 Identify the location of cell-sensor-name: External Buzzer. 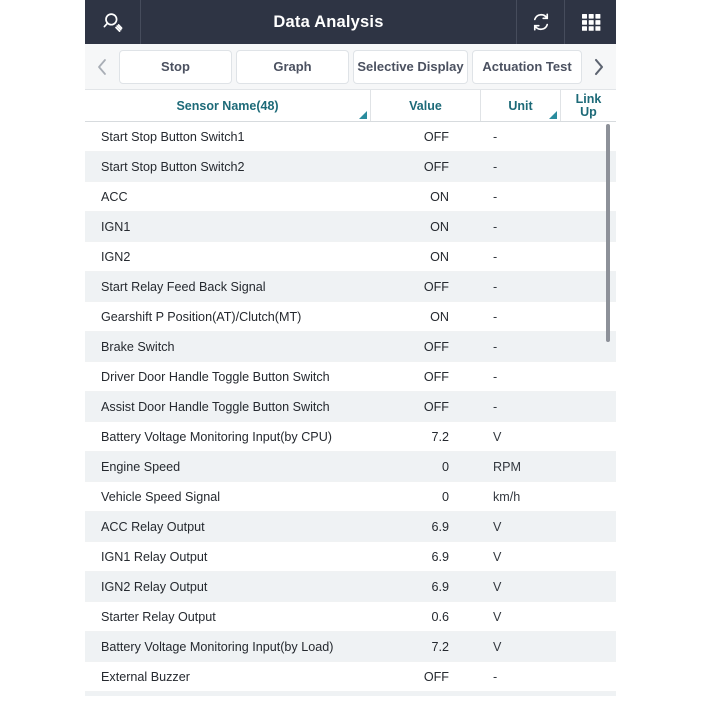
(145, 676).